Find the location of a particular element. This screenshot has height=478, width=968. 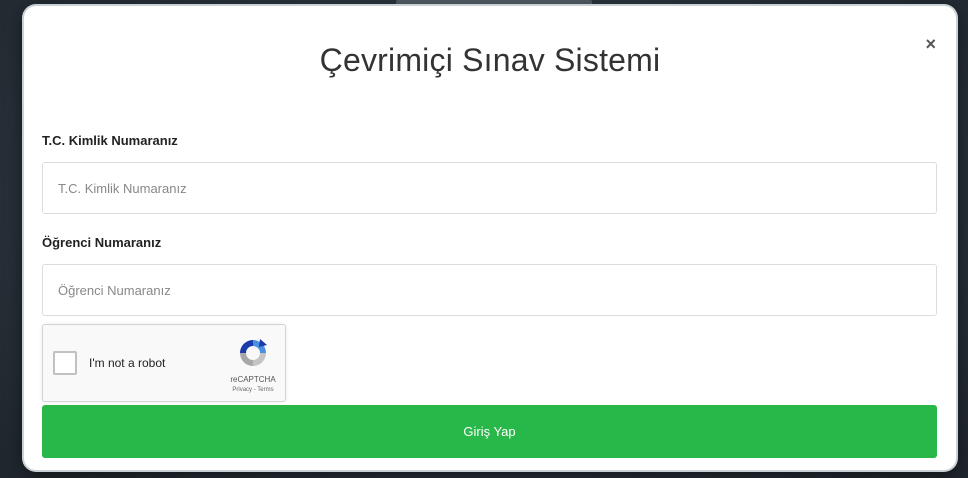

recaptcha-links: Privacy - Terms is located at coordinates (253, 390).